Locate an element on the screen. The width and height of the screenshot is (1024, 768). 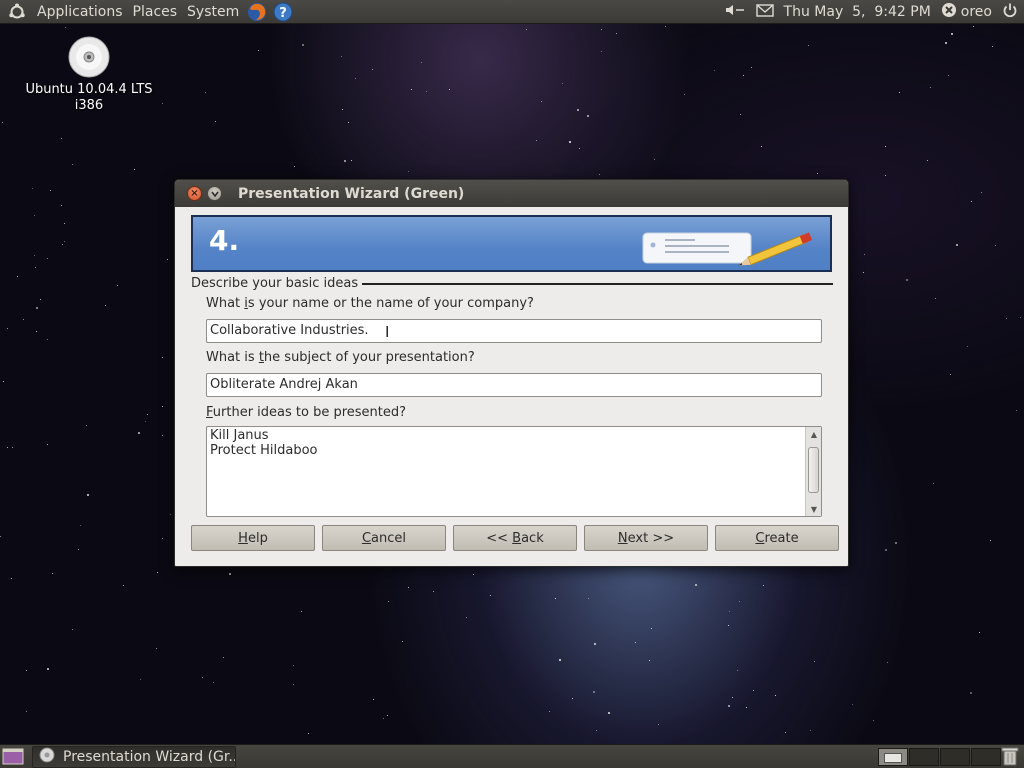
cancel-button: Cancel is located at coordinates (384, 538).